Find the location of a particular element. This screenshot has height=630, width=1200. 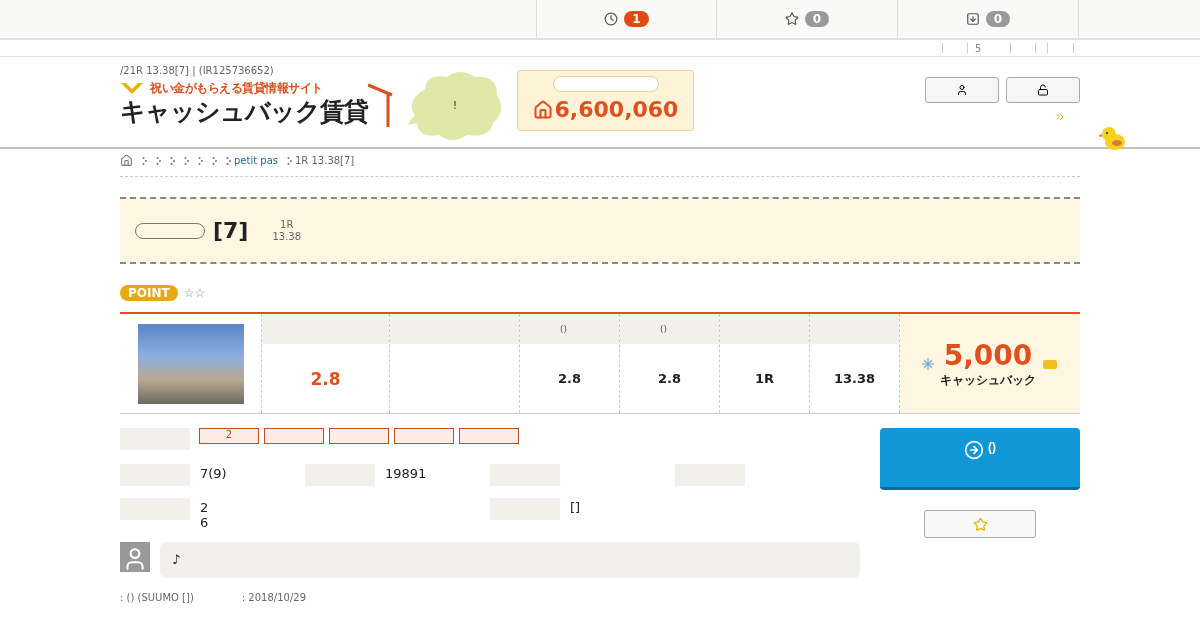

house-icon is located at coordinates (542, 109).